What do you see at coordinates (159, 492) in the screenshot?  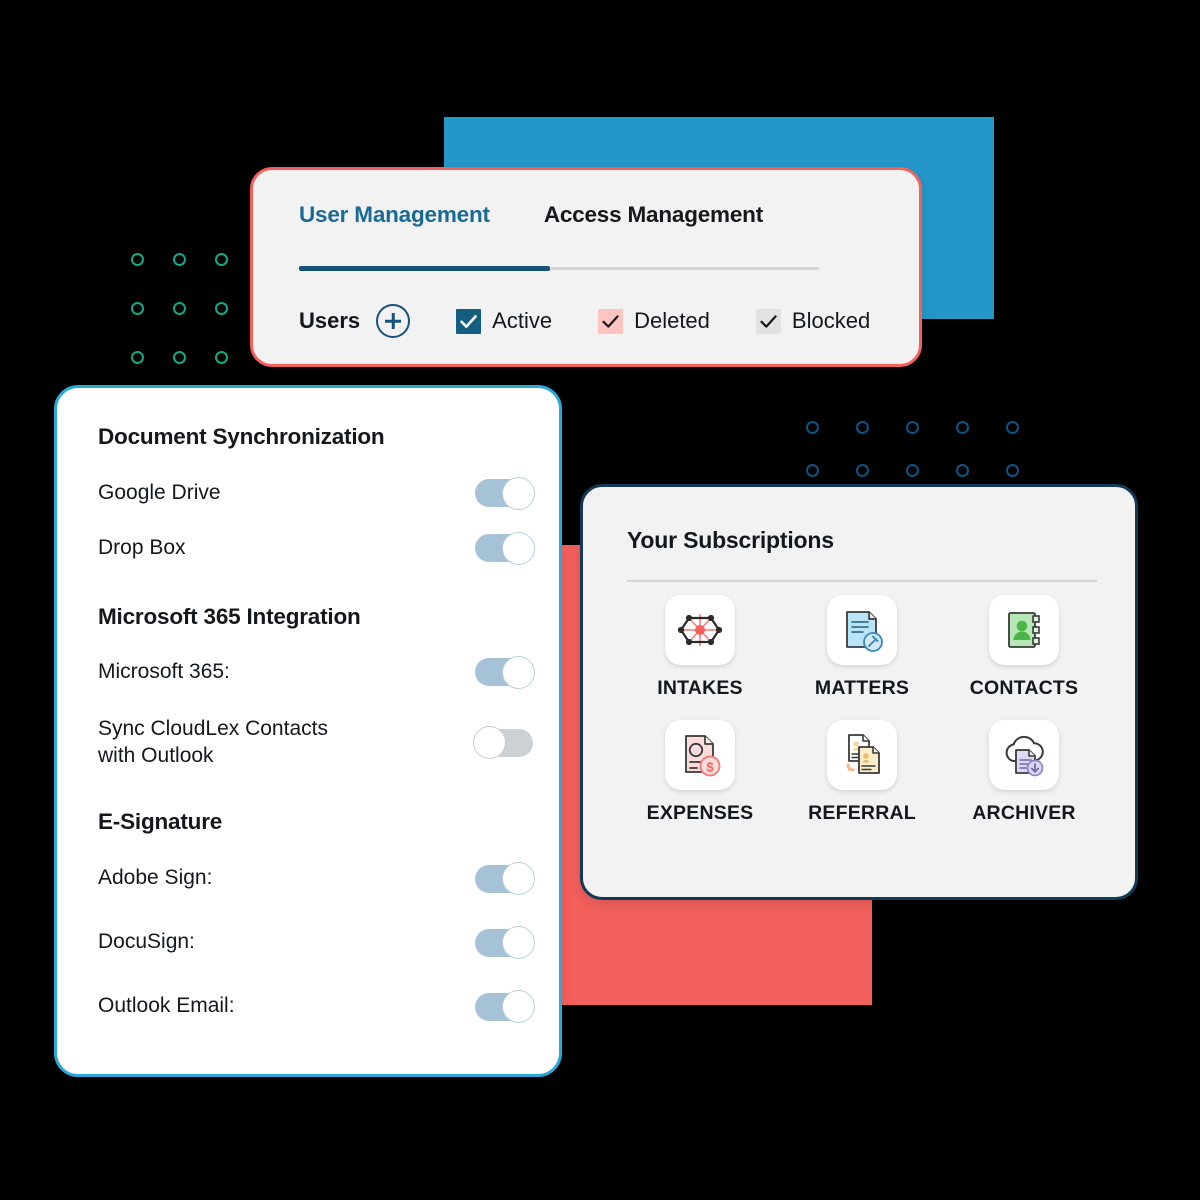 I see `setting-label-google-drive: Google Drive` at bounding box center [159, 492].